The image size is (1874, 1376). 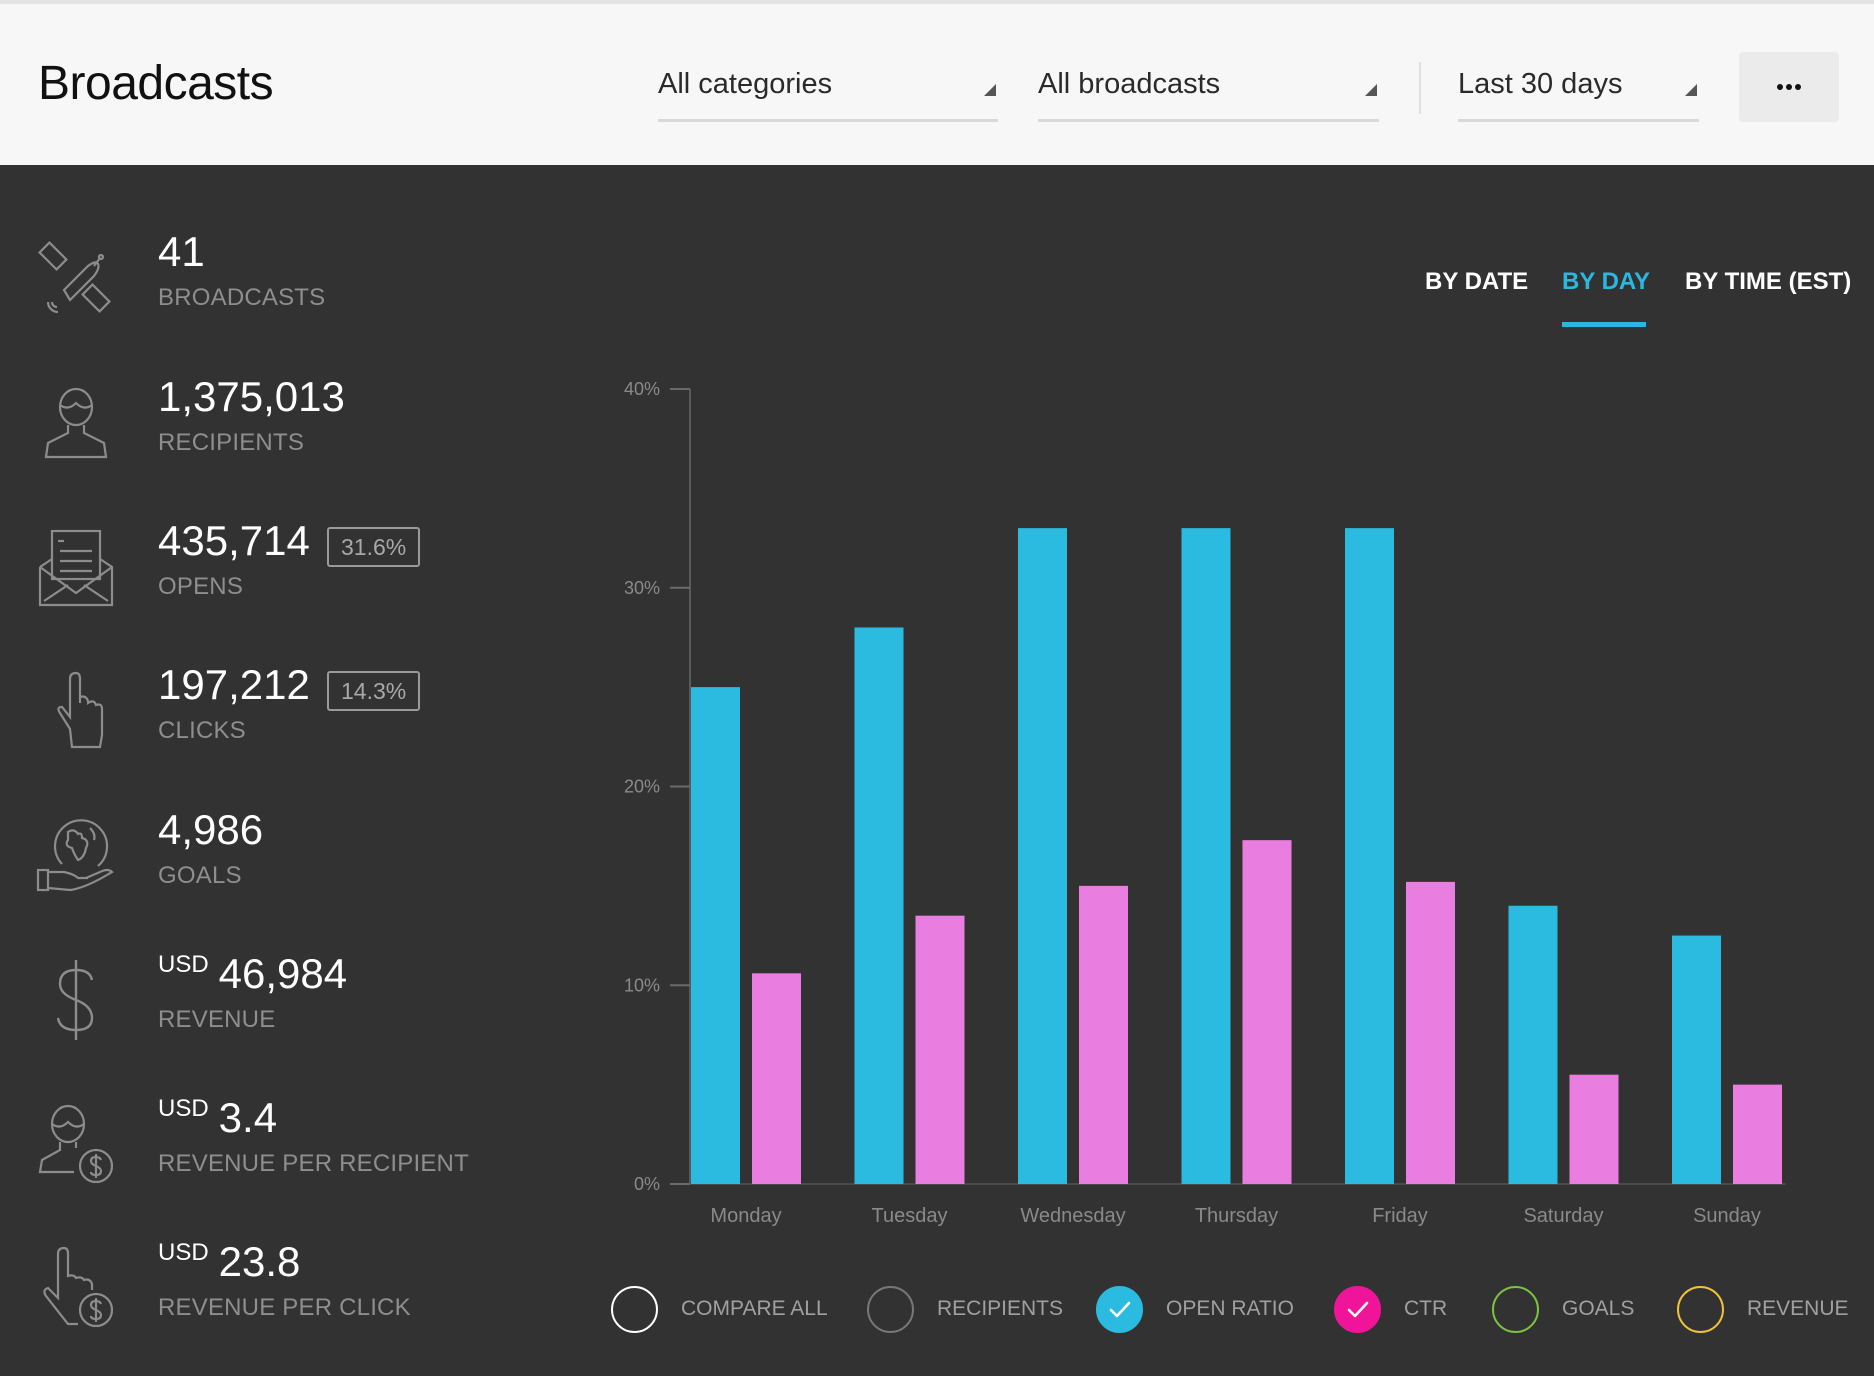 I want to click on stat-value: 4,986, so click(x=211, y=829).